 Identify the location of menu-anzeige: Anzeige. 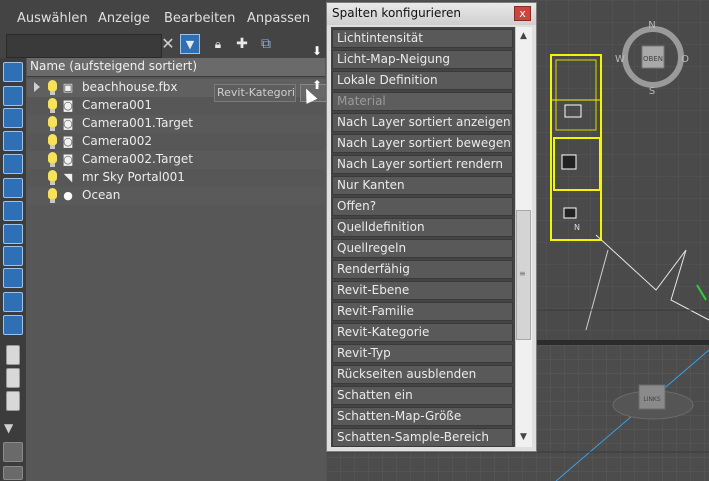
(124, 18).